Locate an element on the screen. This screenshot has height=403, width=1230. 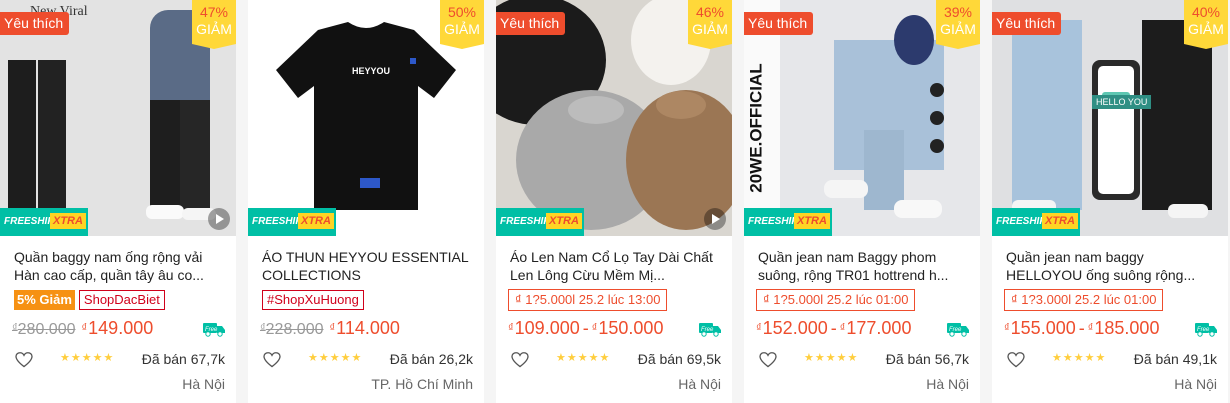
original-price: ₫228.000 is located at coordinates (292, 329).